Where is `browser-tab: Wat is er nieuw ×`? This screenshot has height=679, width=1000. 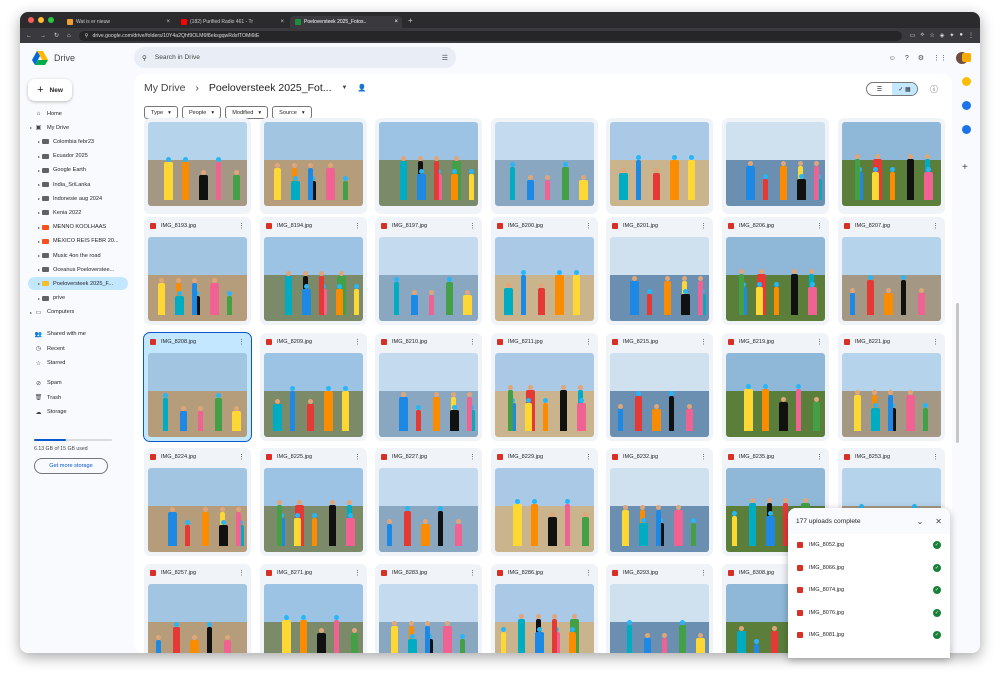 browser-tab: Wat is er nieuw × is located at coordinates (118, 22).